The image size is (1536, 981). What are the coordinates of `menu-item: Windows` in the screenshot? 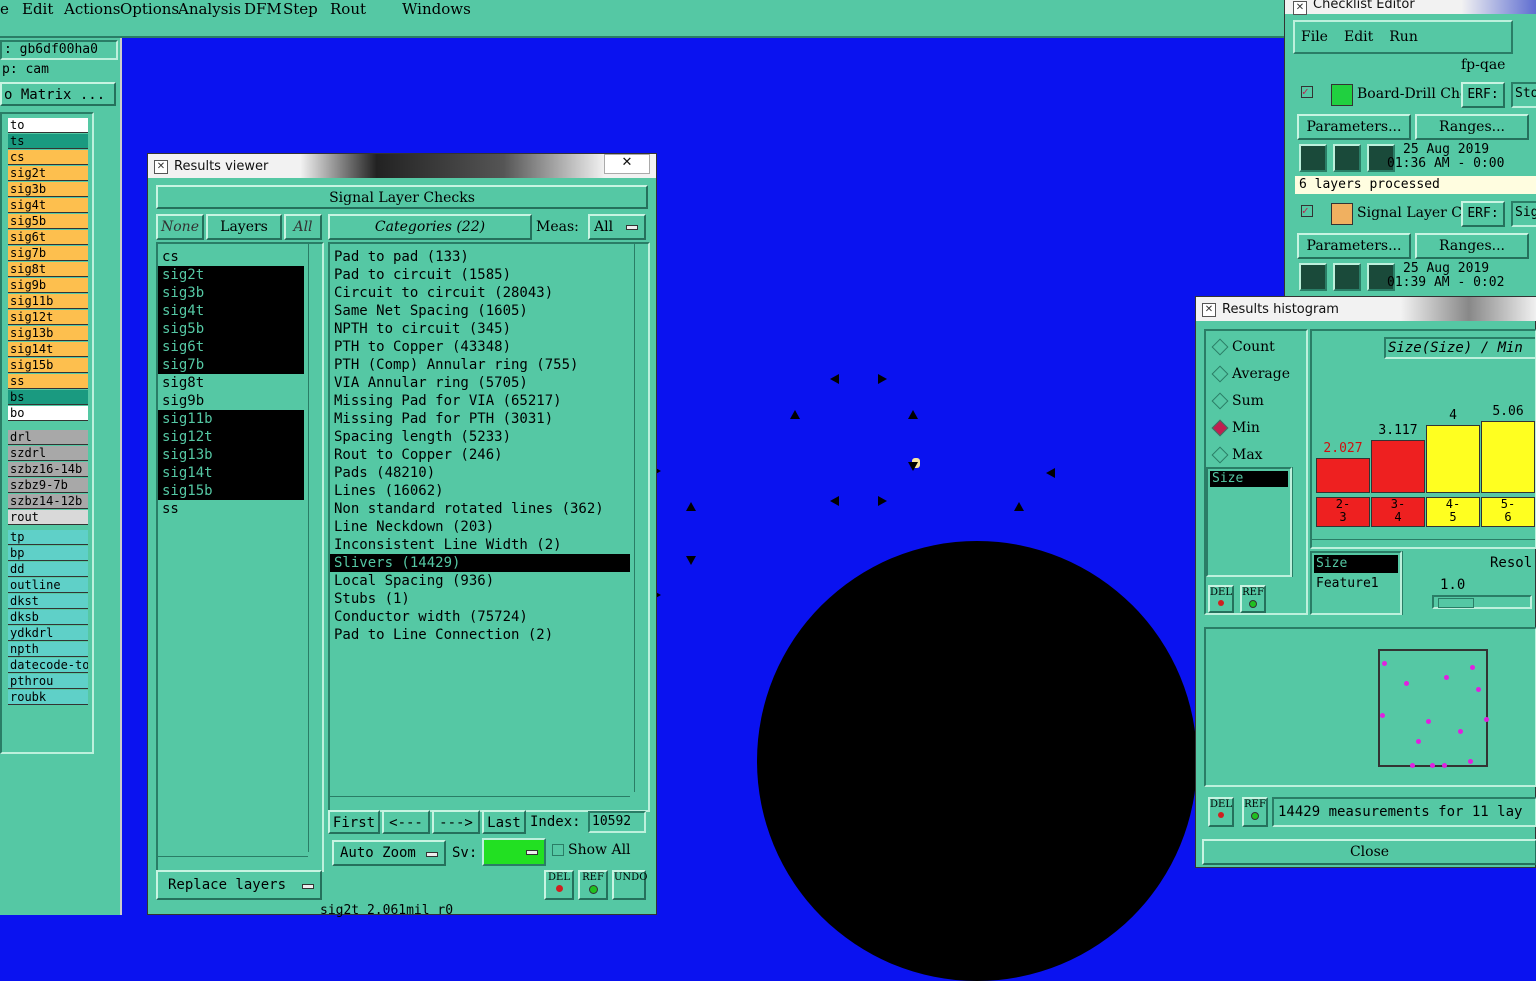 It's located at (436, 9).